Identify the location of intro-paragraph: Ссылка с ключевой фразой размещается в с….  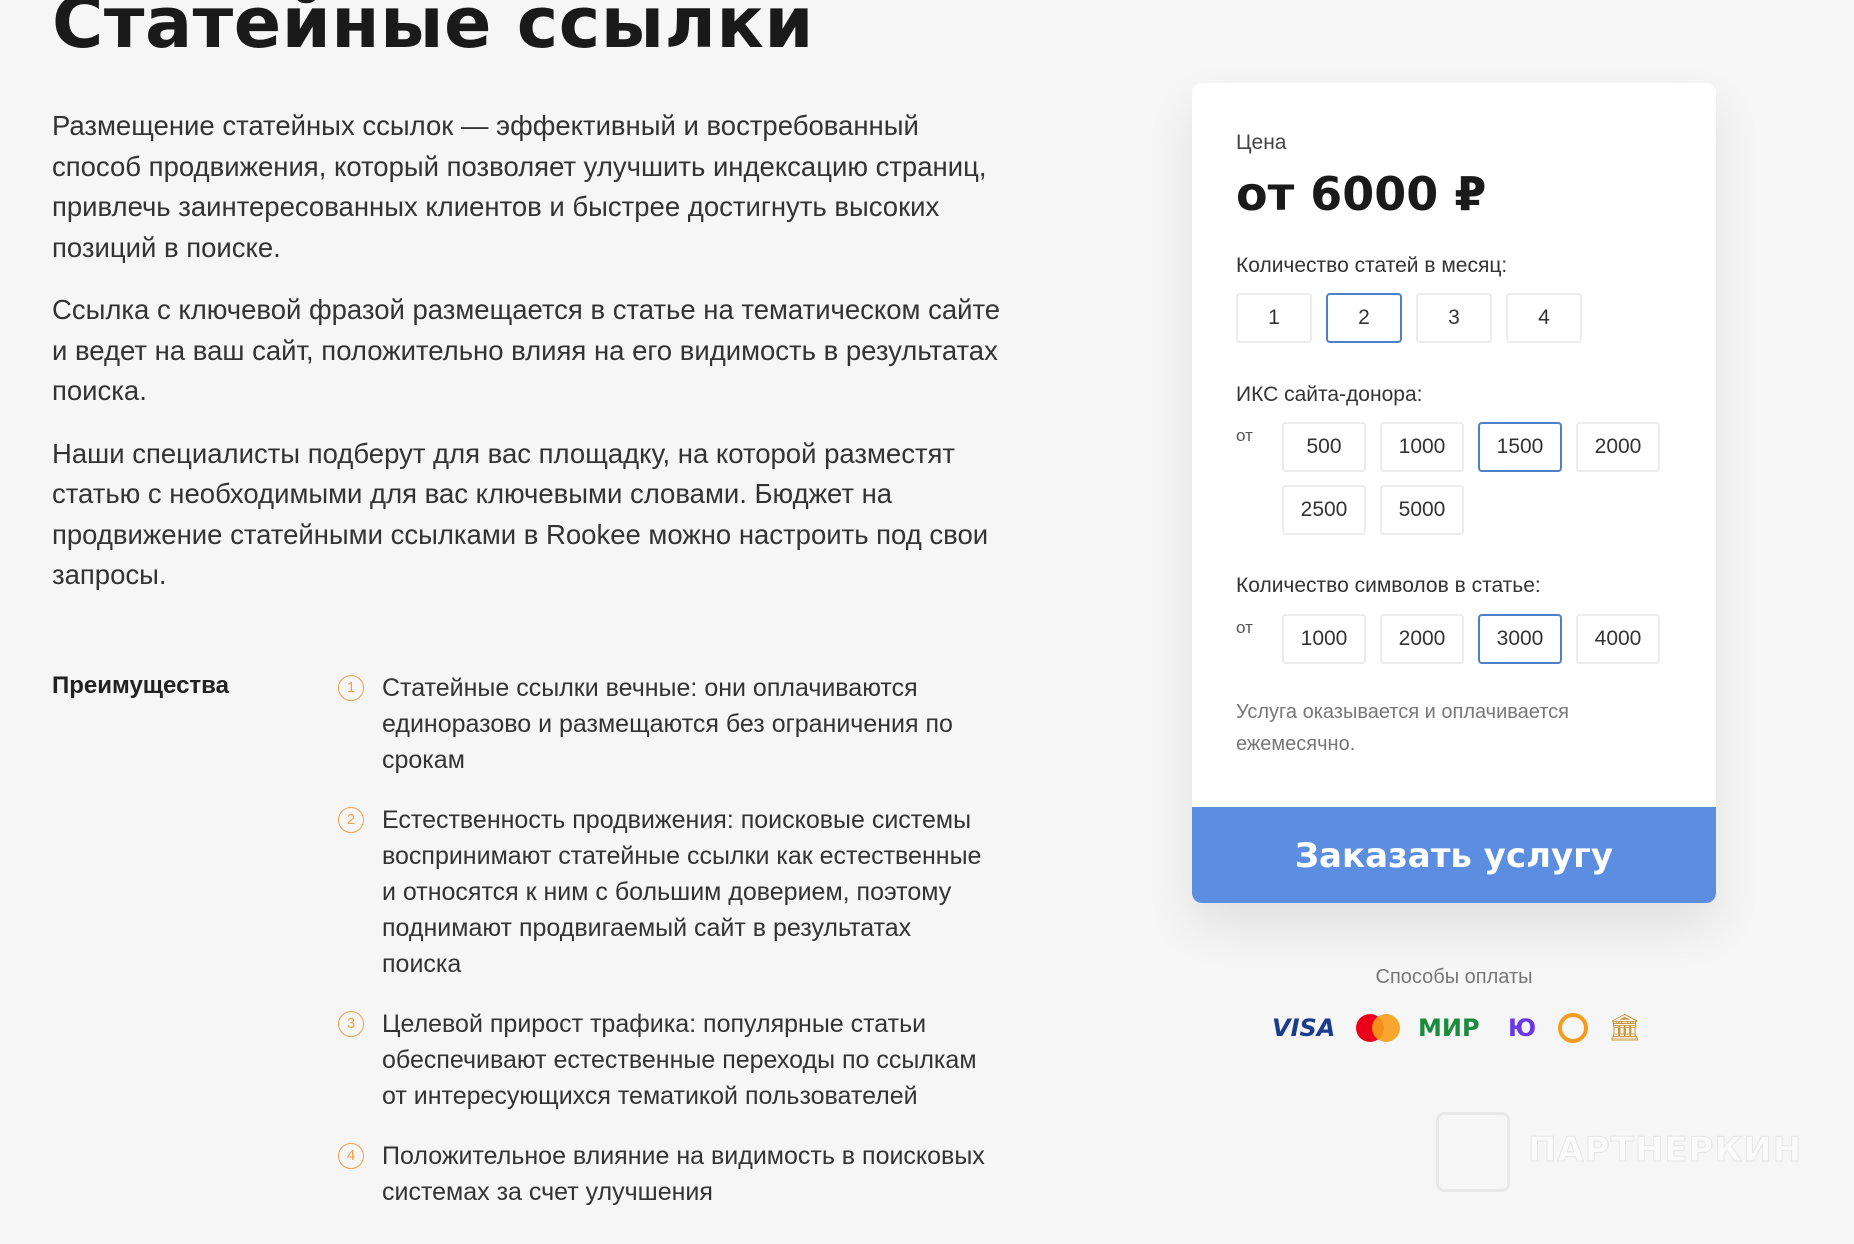
(526, 350).